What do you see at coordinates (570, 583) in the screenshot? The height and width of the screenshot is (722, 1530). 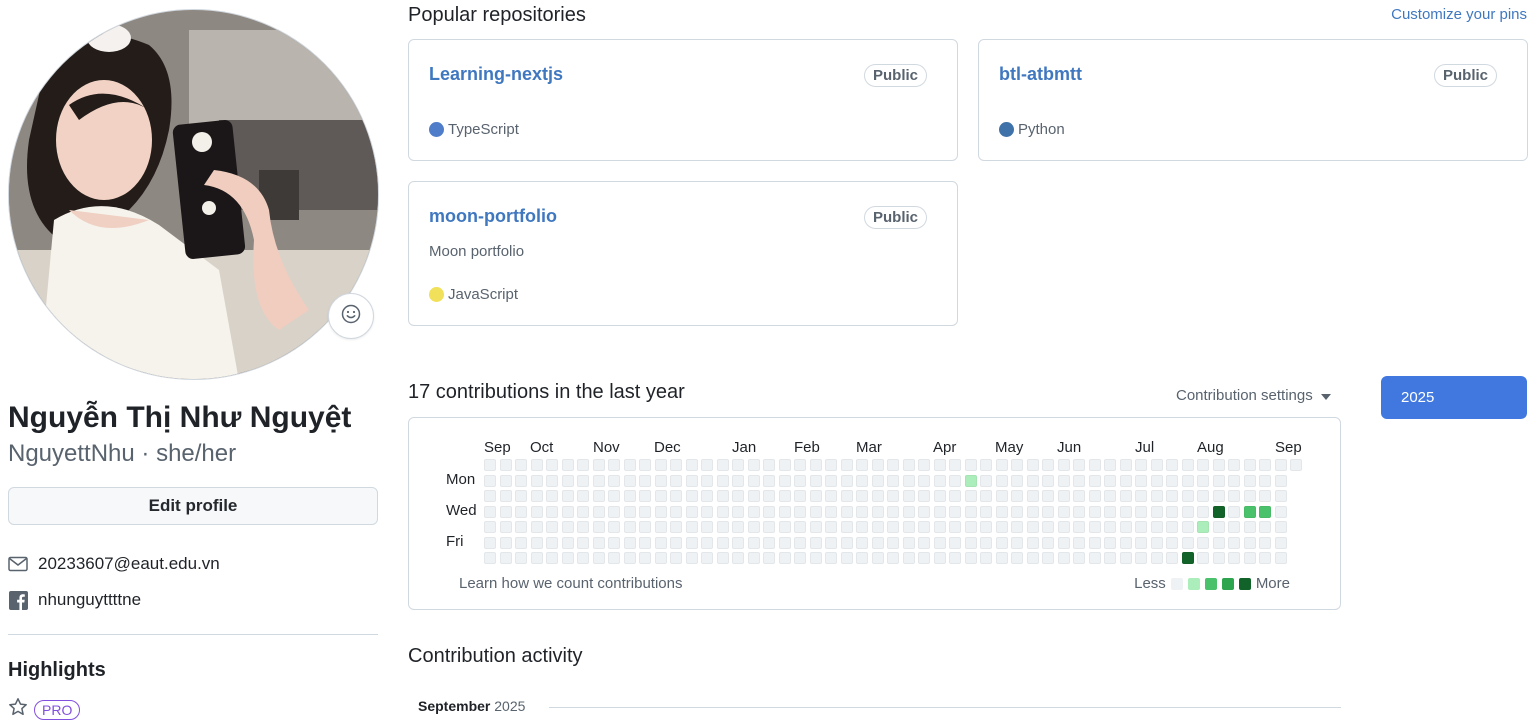 I see `learn-contributions-link: Learn how we count contributions` at bounding box center [570, 583].